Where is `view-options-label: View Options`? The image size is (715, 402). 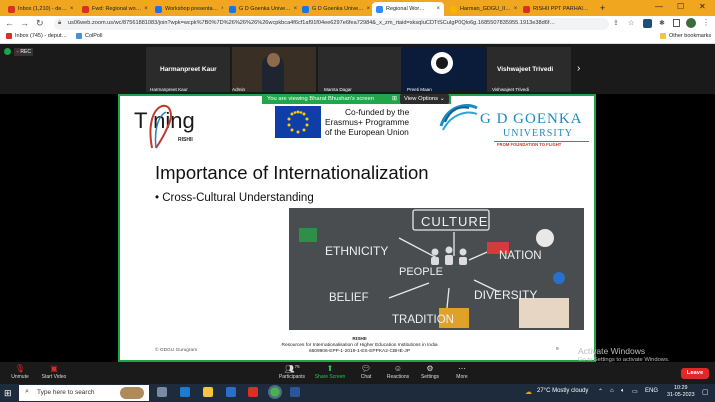
view-options-label: View Options is located at coordinates (421, 99).